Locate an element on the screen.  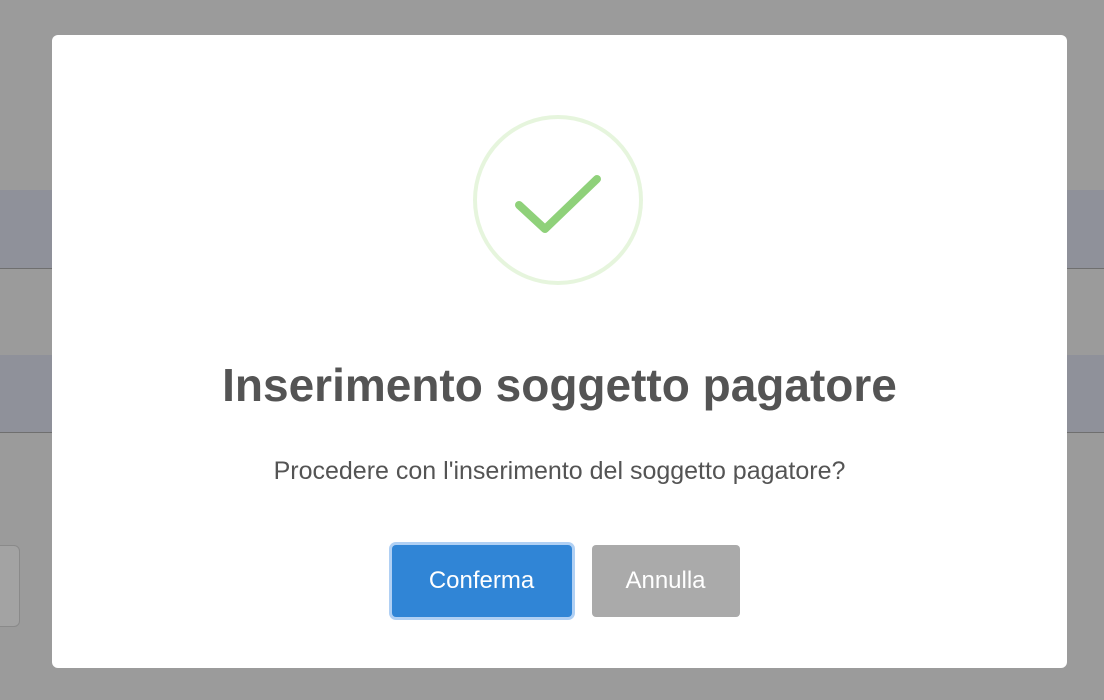
dialog-actions: Conferma Annulla is located at coordinates (559, 581).